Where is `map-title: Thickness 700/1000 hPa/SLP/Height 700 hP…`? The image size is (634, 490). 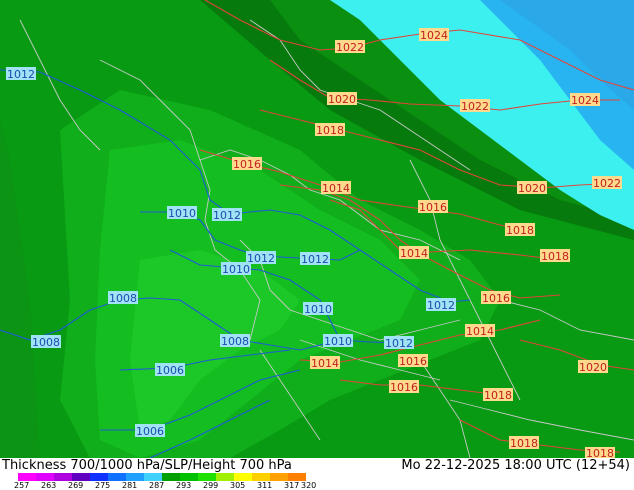 map-title: Thickness 700/1000 hPa/SLP/Height 700 hP… is located at coordinates (147, 465).